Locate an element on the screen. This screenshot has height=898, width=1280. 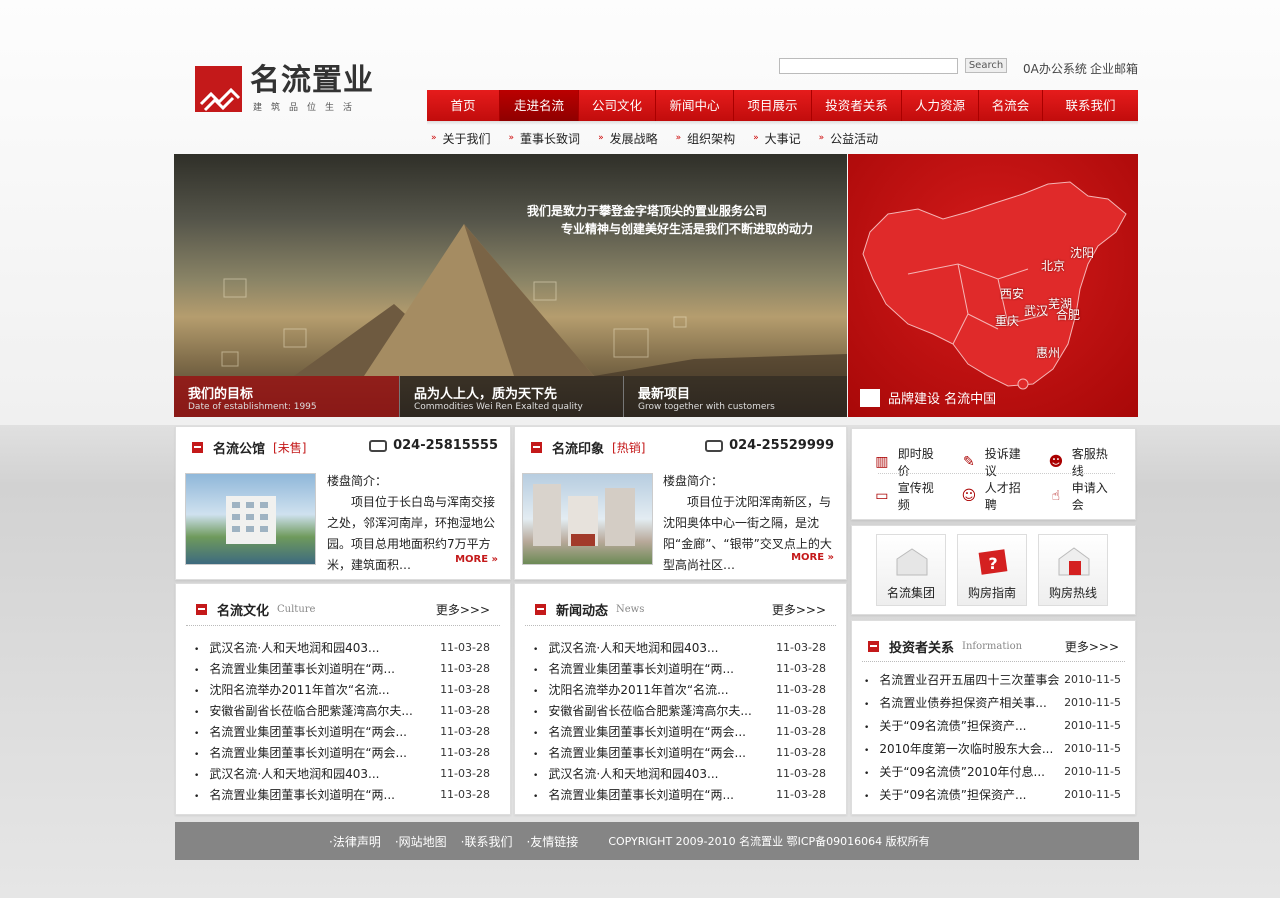
list-item: 名流置业召开五届四十三次董事会2010-11-5 is located at coordinates (992, 679).